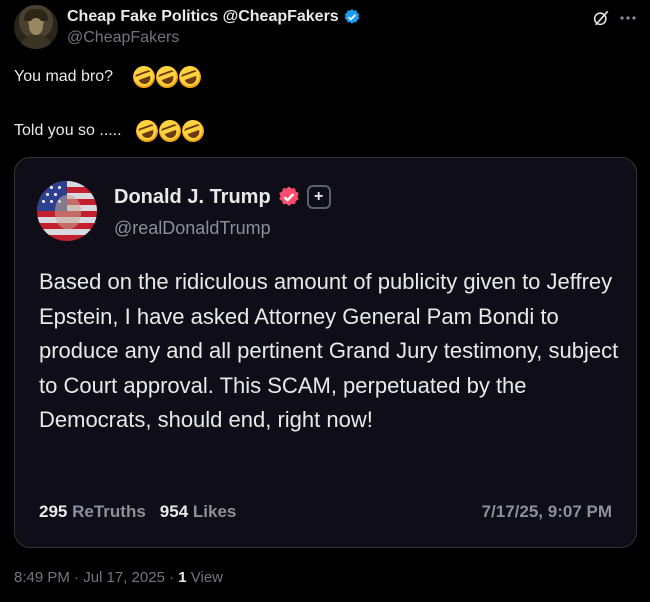 The image size is (650, 602). What do you see at coordinates (203, 17) in the screenshot?
I see `author-display-name: Cheap Fake Politics @CheapFakers` at bounding box center [203, 17].